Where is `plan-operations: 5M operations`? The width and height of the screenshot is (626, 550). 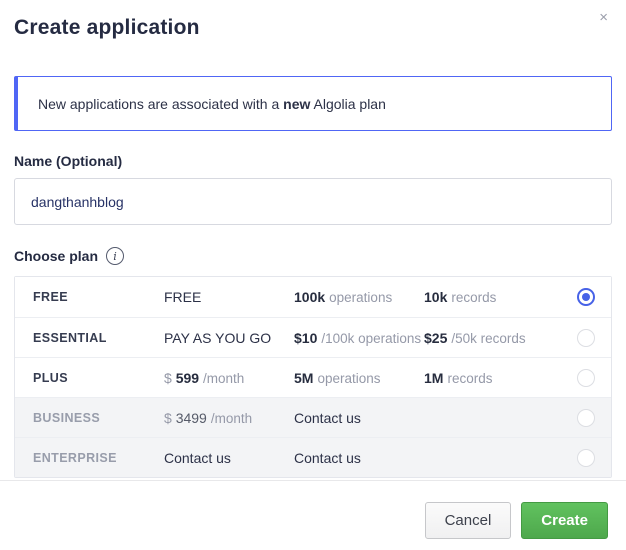
plan-operations: 5M operations is located at coordinates (337, 377).